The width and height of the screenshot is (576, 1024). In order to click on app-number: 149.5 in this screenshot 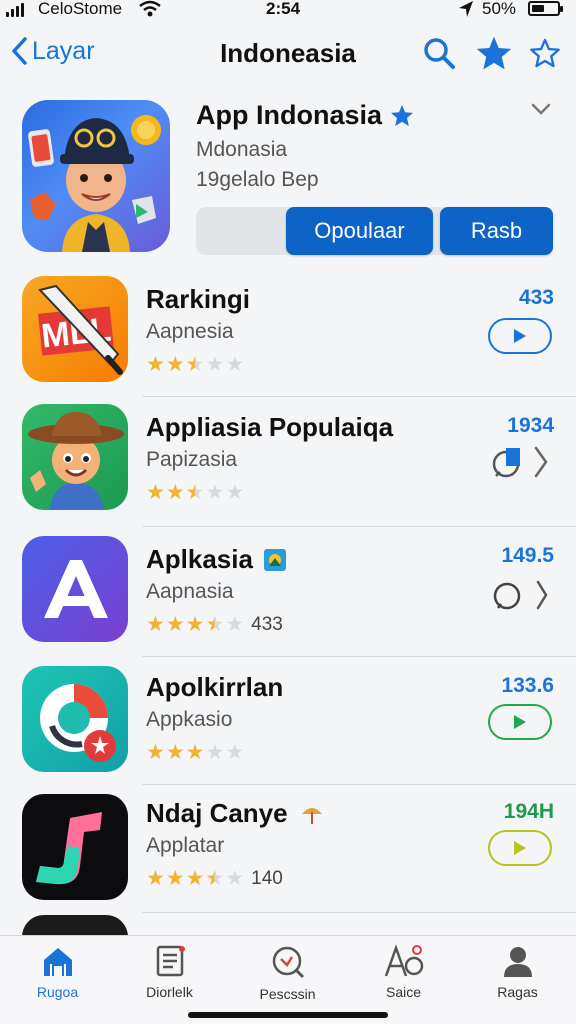, I will do `click(527, 555)`.